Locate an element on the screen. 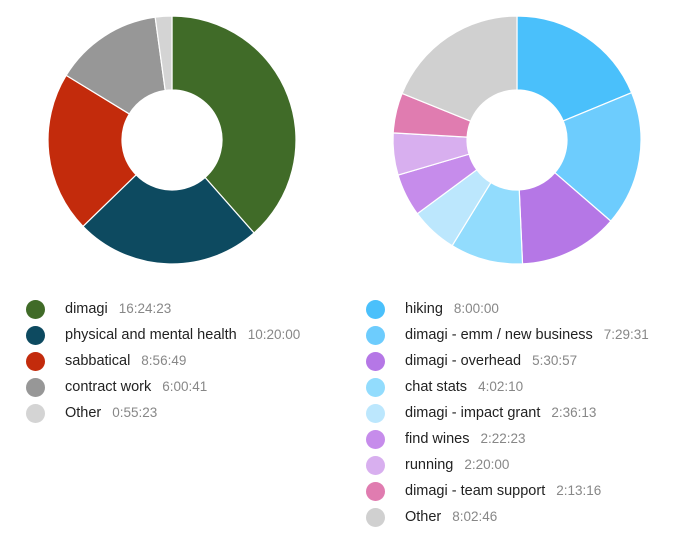 This screenshot has height=542, width=688. right-legend-value: 5:30:57 is located at coordinates (555, 360).